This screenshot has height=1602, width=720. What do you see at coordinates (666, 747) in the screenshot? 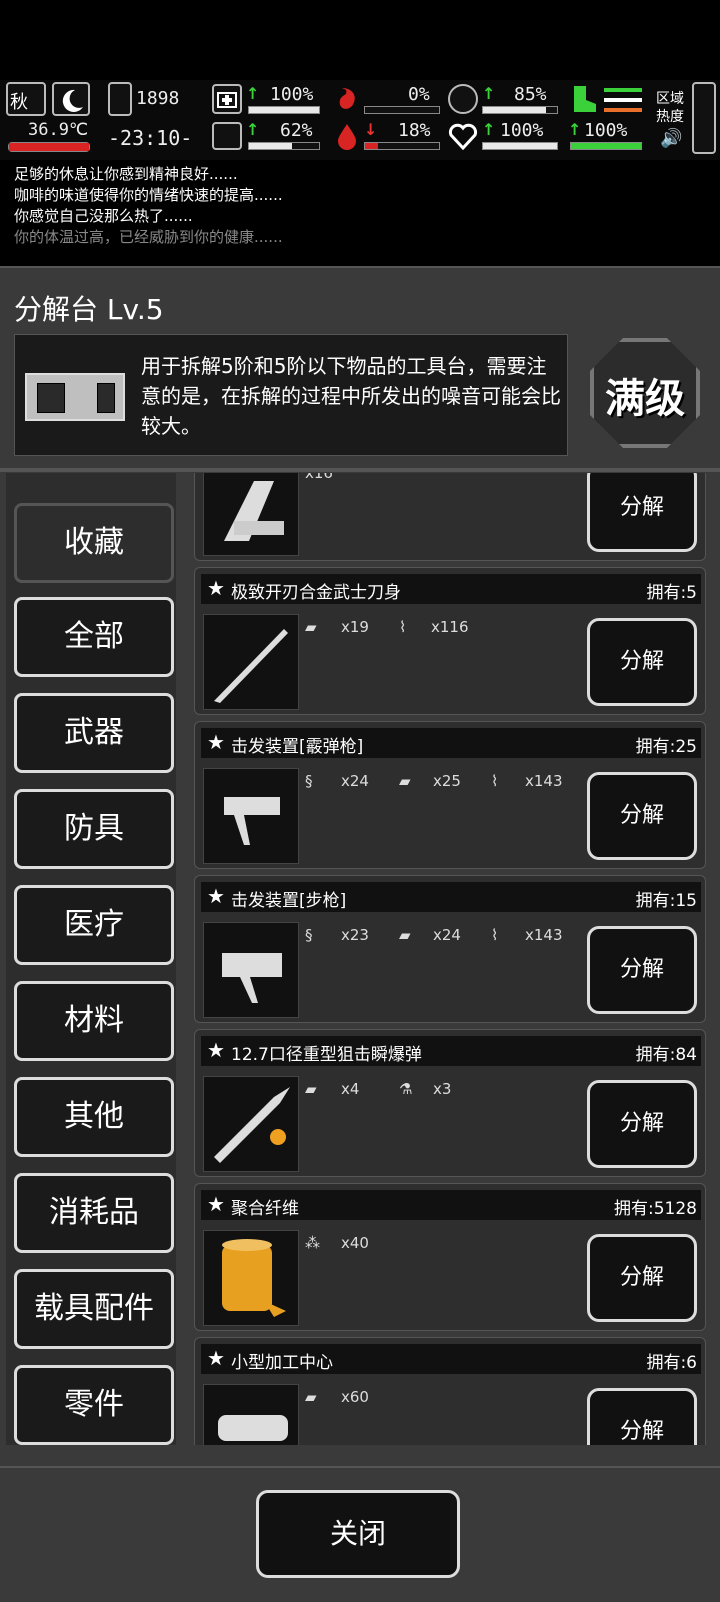
I see `item-owned: 拥有:25` at bounding box center [666, 747].